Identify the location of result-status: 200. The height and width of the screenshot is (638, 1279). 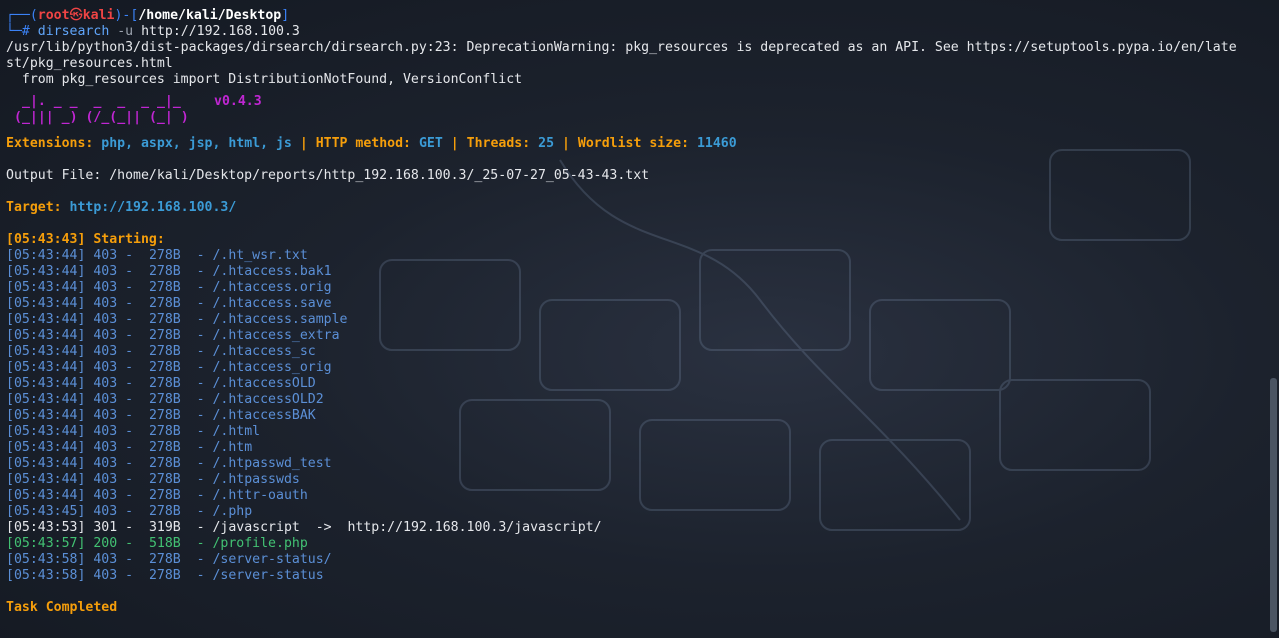
(105, 543).